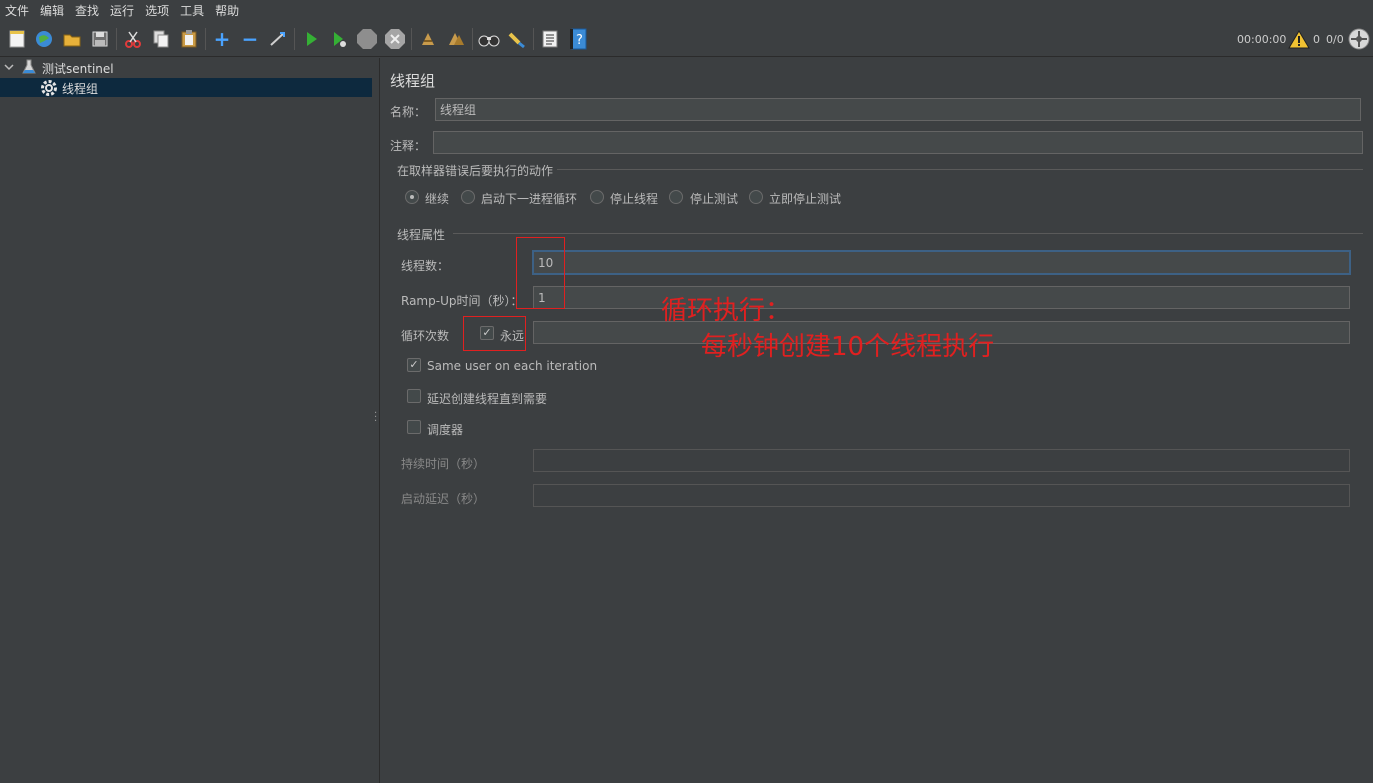 This screenshot has height=783, width=1373. What do you see at coordinates (428, 39) in the screenshot?
I see `clear-icon` at bounding box center [428, 39].